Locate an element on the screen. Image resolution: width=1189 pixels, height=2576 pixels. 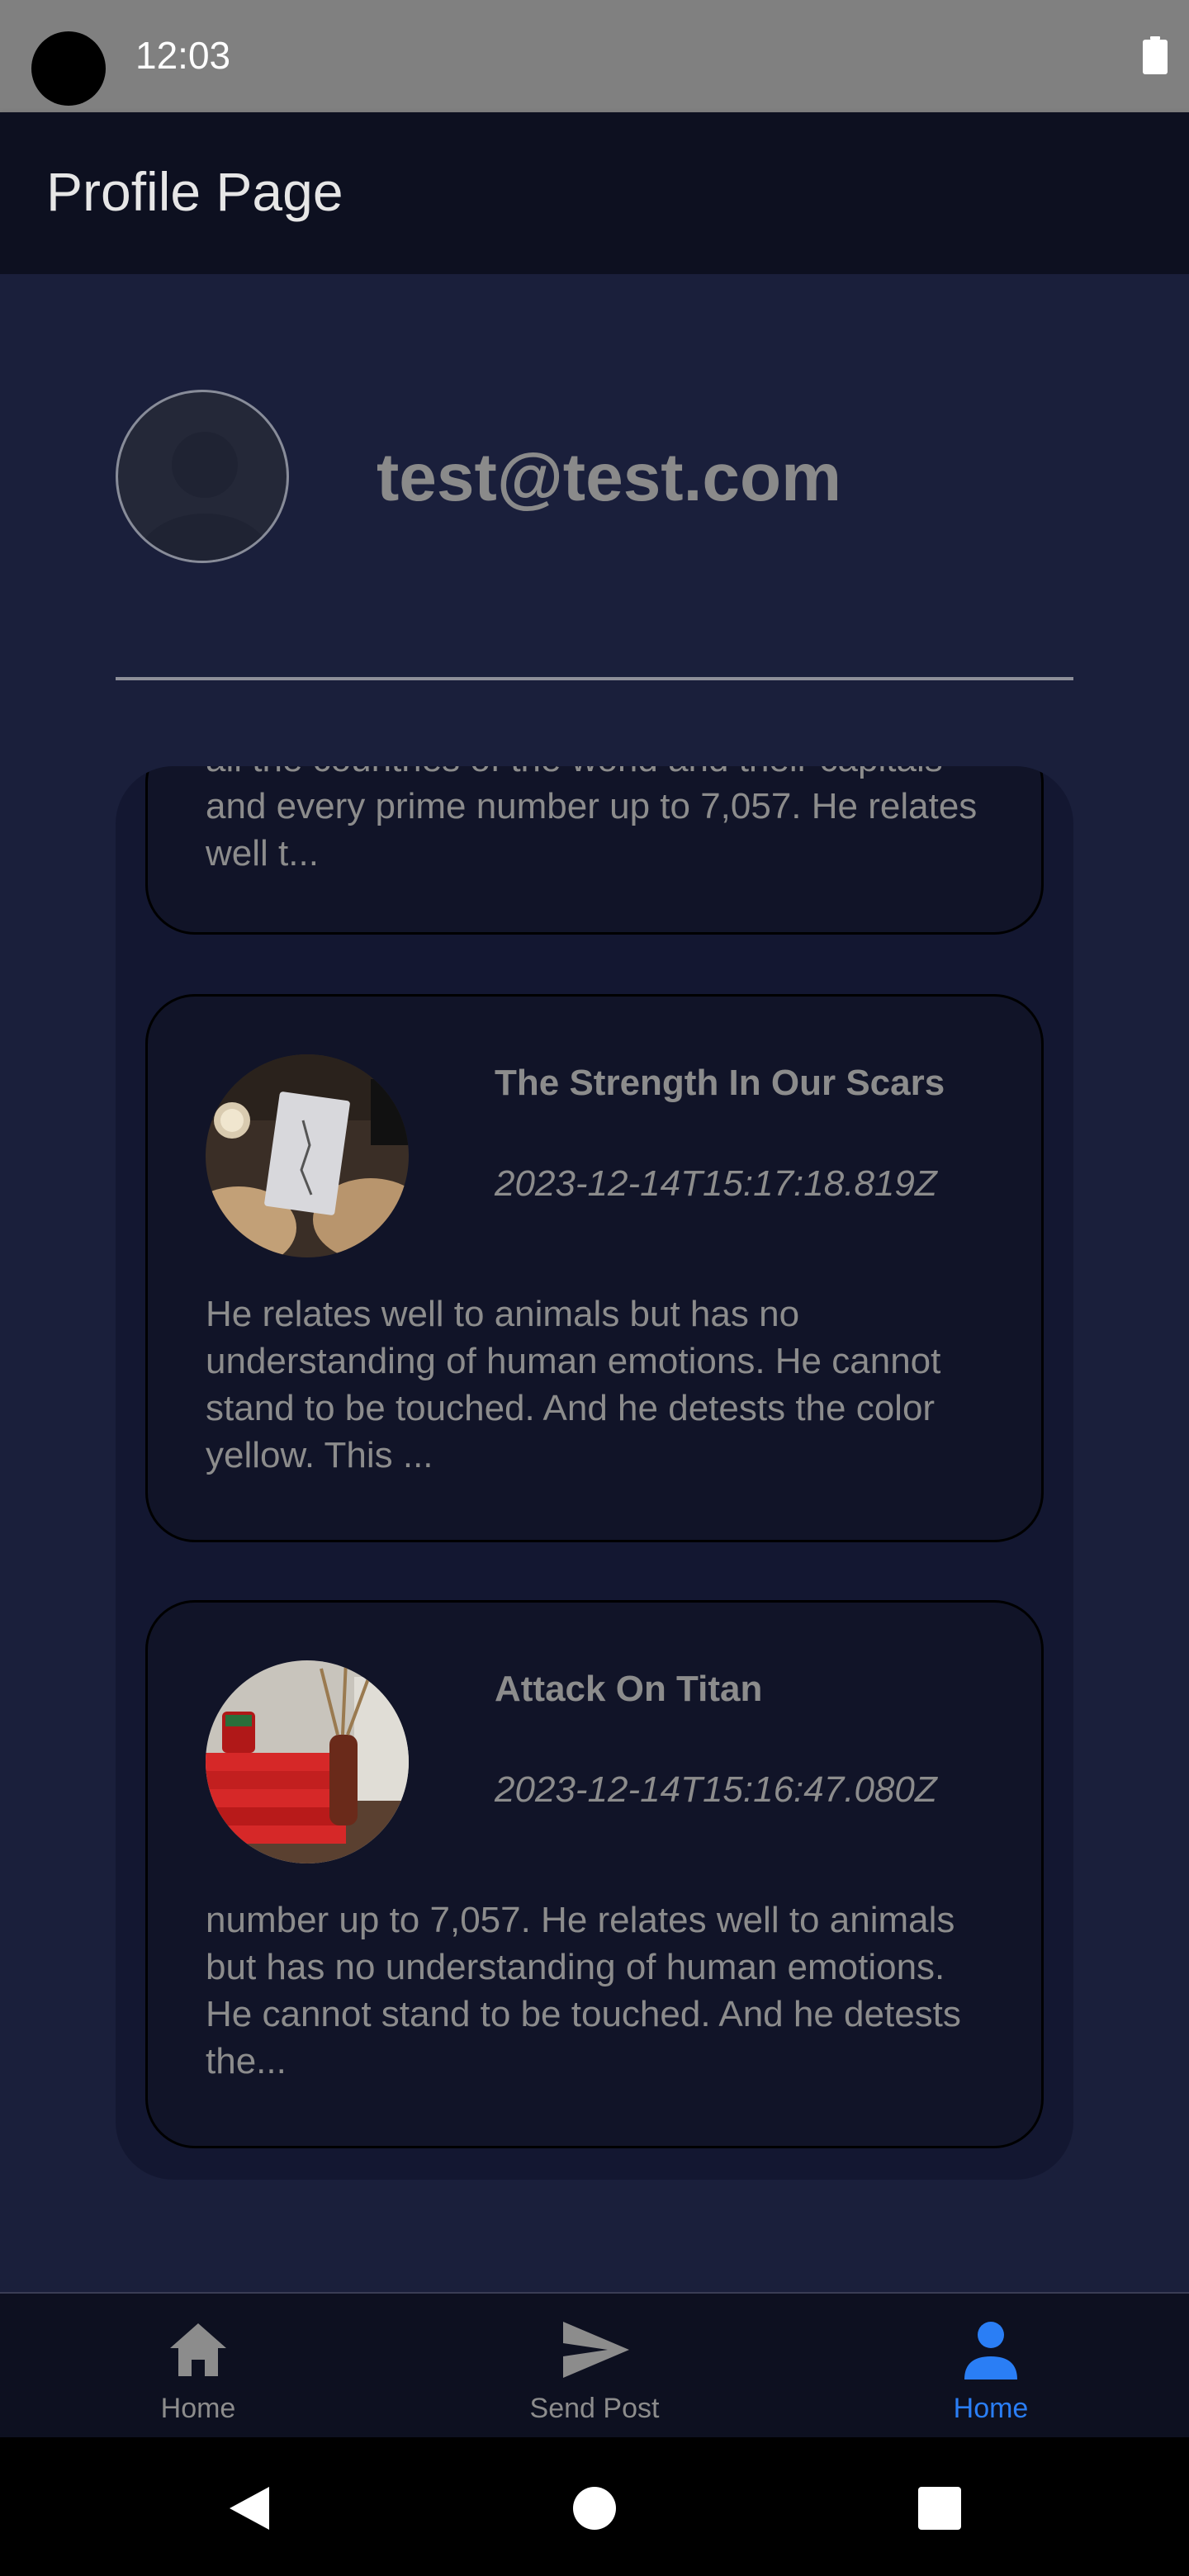
status-time: 12:03 is located at coordinates (183, 55).